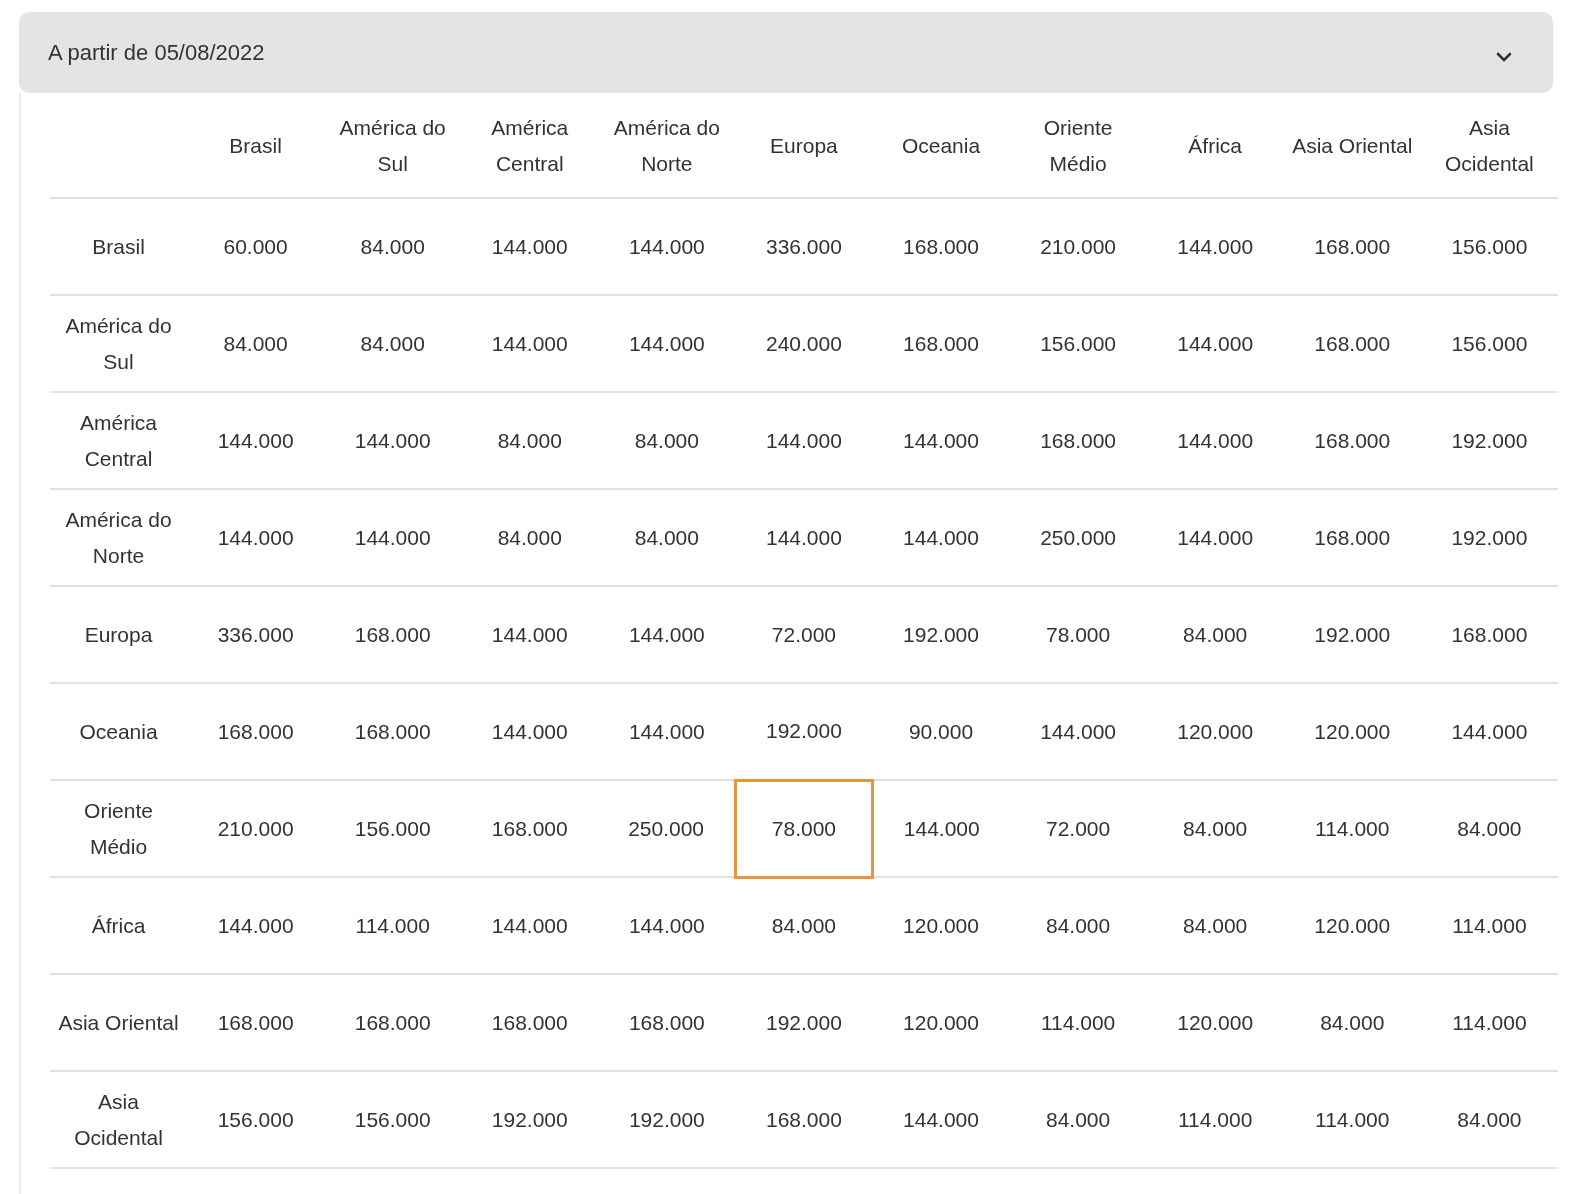 This screenshot has height=1194, width=1578. I want to click on column-header: Oriente Médio, so click(1078, 145).